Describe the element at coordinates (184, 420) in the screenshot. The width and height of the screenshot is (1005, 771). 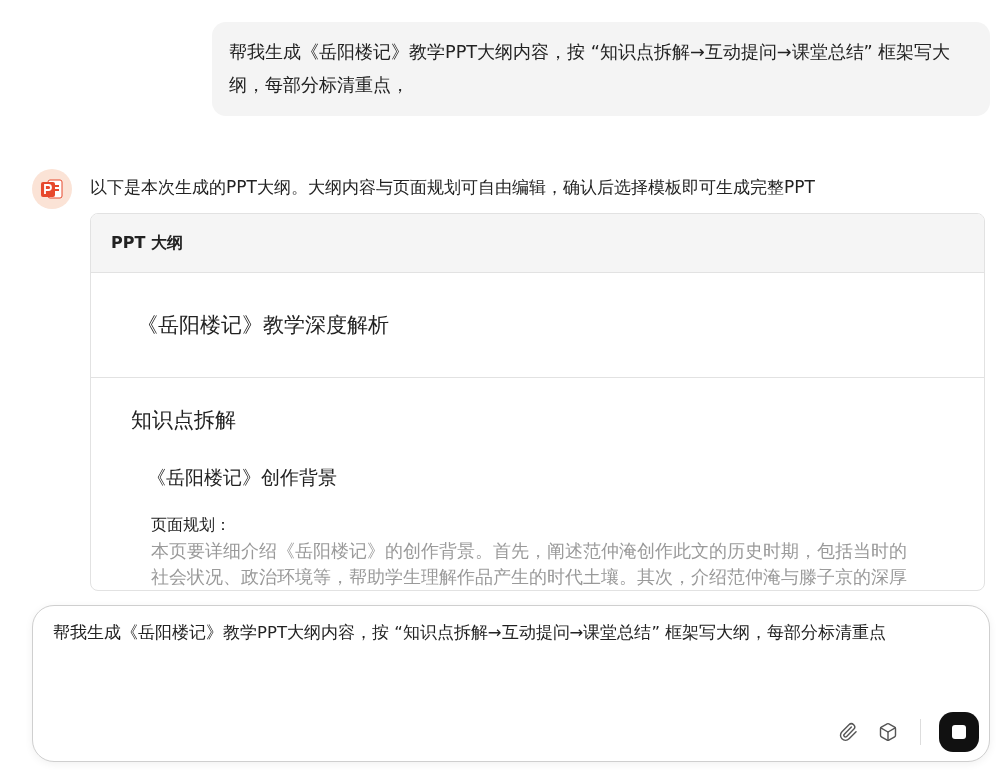
I see `section-heading: 知识点拆解` at that location.